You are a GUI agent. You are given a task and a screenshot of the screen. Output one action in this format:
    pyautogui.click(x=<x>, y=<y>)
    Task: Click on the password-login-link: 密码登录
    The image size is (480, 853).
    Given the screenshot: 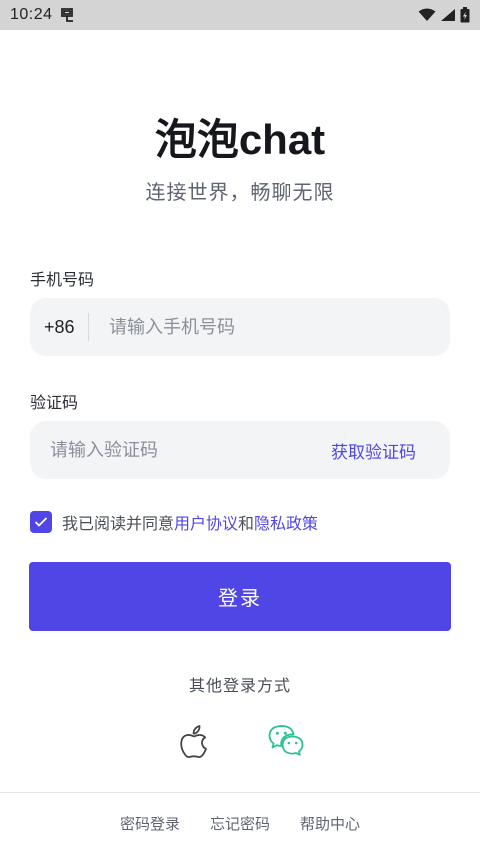 What is the action you would take?
    pyautogui.click(x=150, y=823)
    